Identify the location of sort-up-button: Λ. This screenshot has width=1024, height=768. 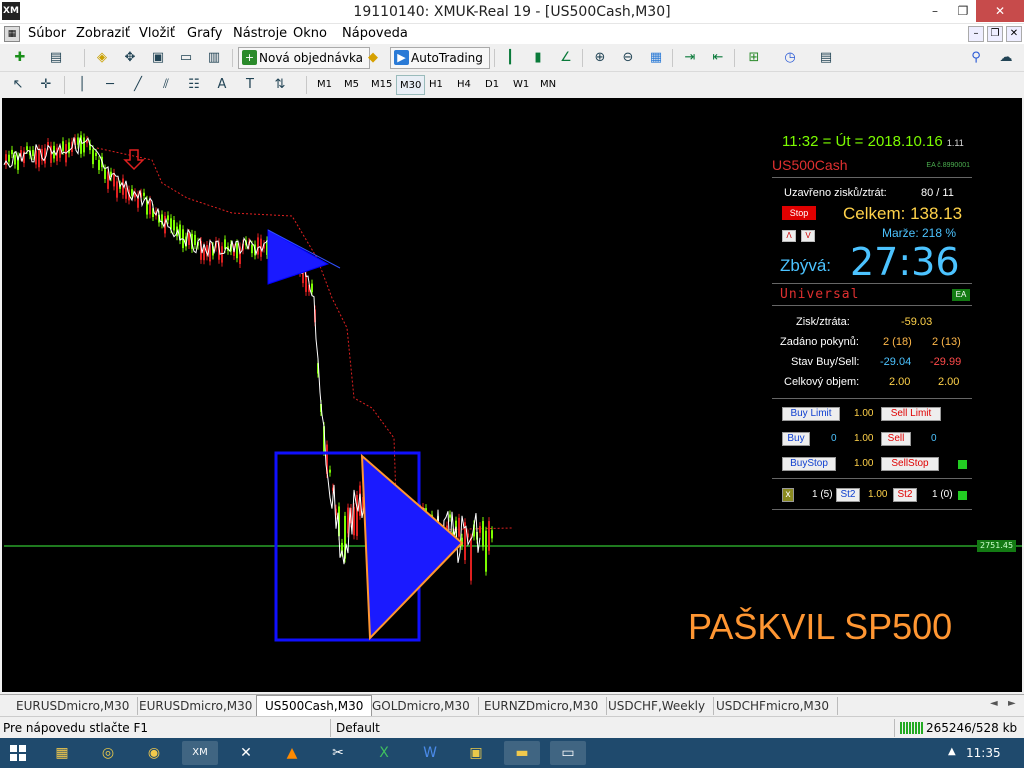
(789, 236).